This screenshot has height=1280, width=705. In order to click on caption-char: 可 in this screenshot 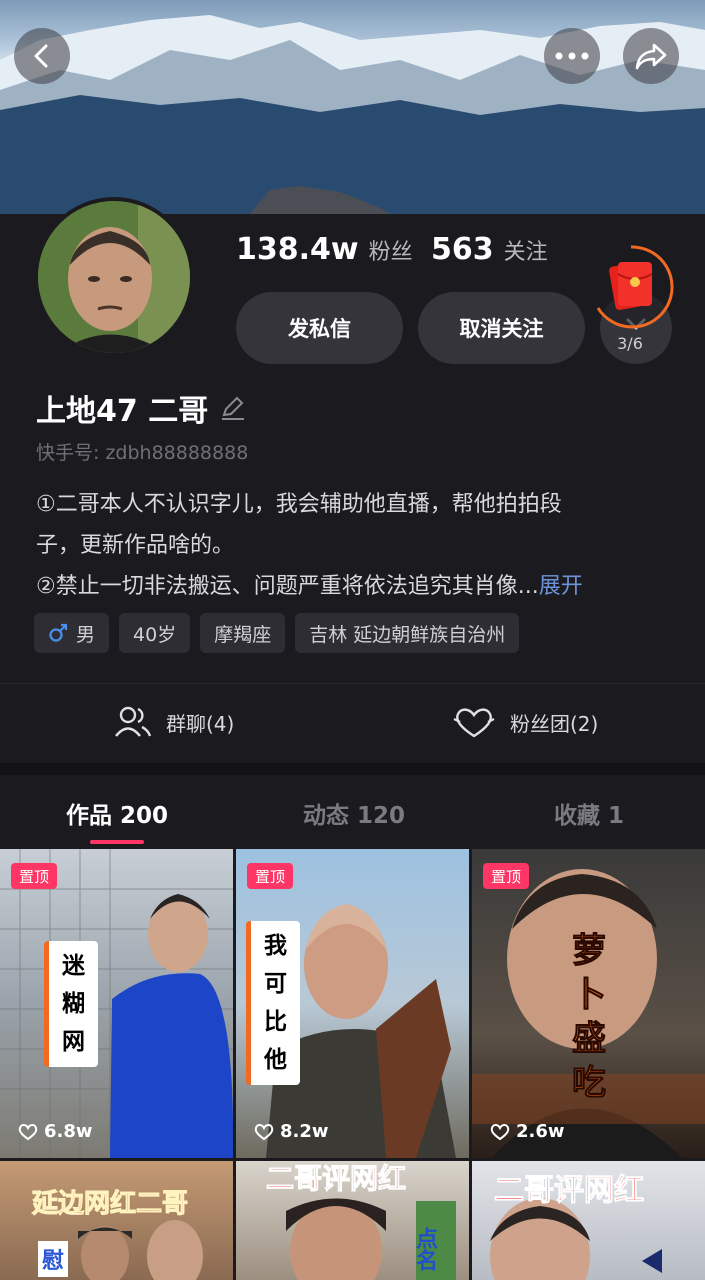, I will do `click(275, 984)`.